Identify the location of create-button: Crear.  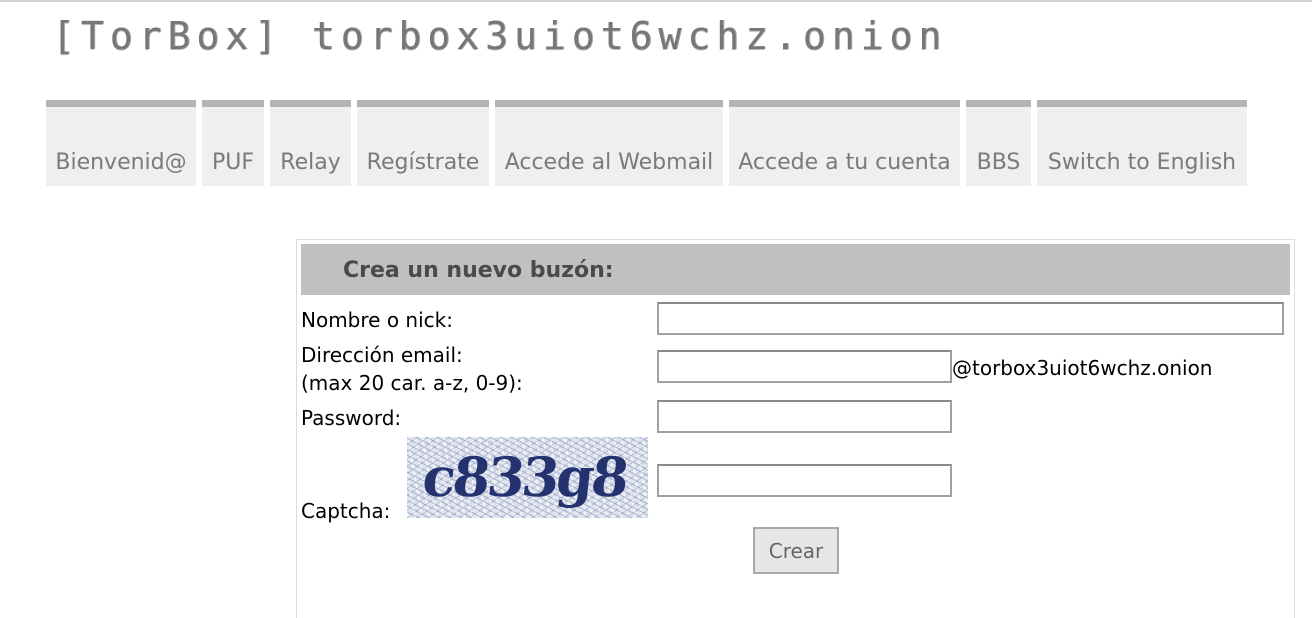
(796, 550).